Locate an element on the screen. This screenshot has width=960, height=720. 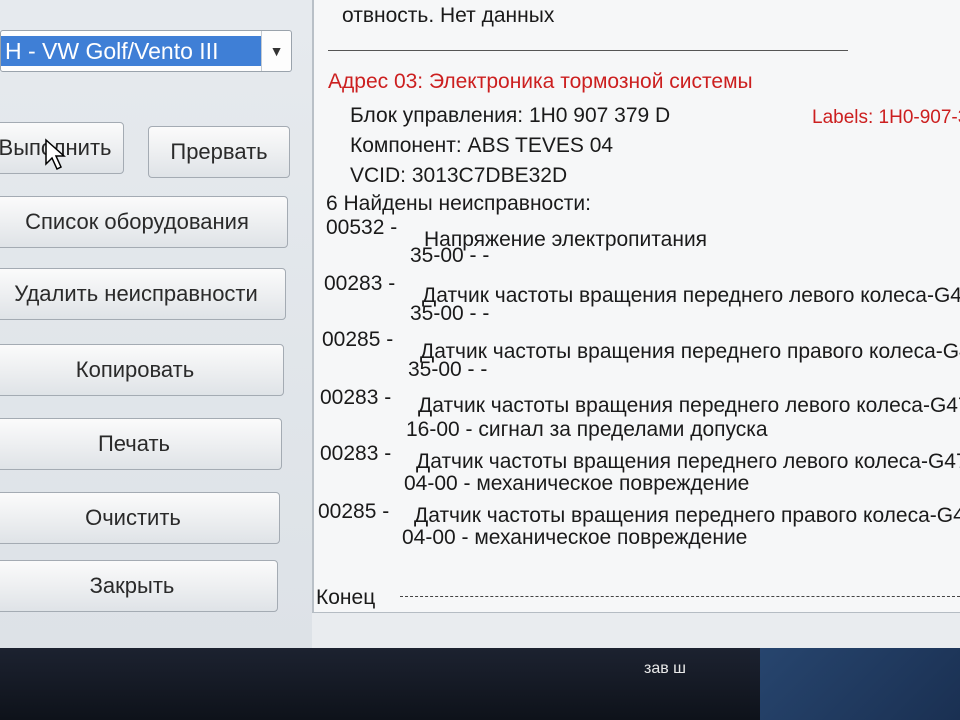
separator-line is located at coordinates (588, 50).